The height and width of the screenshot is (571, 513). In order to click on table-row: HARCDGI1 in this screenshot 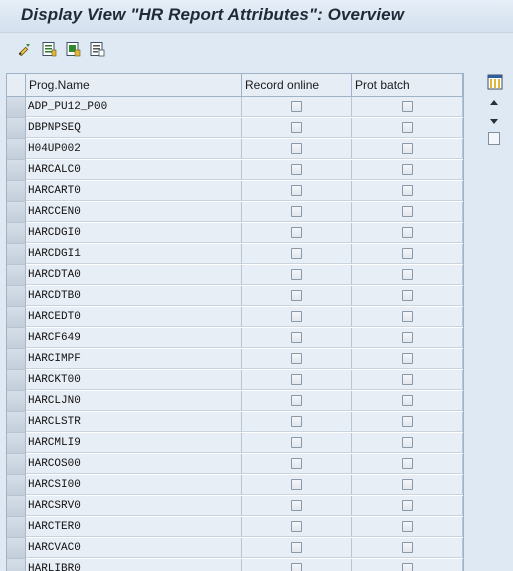, I will do `click(235, 254)`.